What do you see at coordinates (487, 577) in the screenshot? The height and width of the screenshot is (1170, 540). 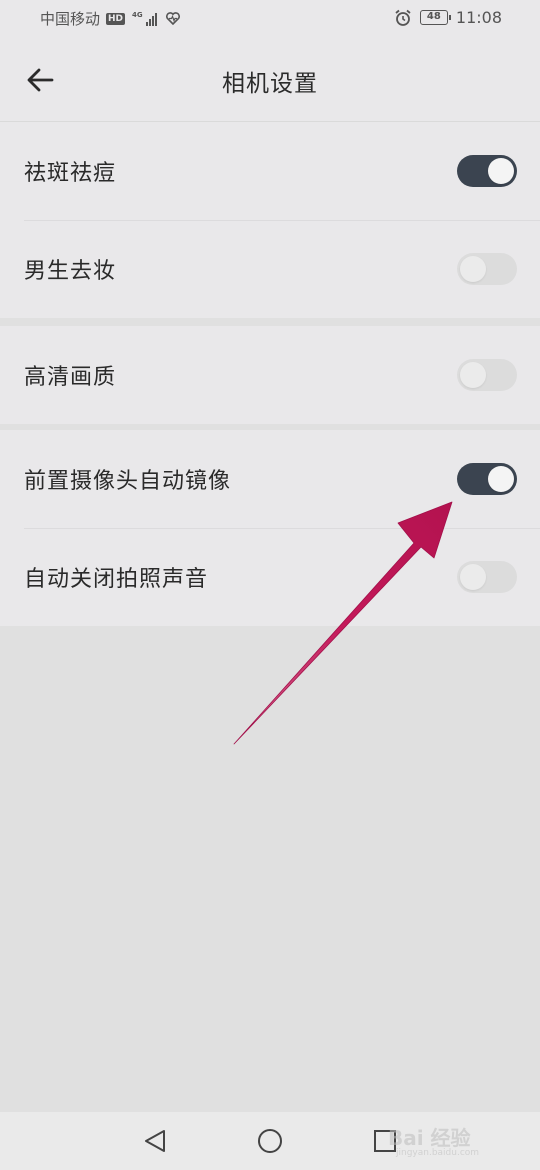 I see `toggle-shutter-sound` at bounding box center [487, 577].